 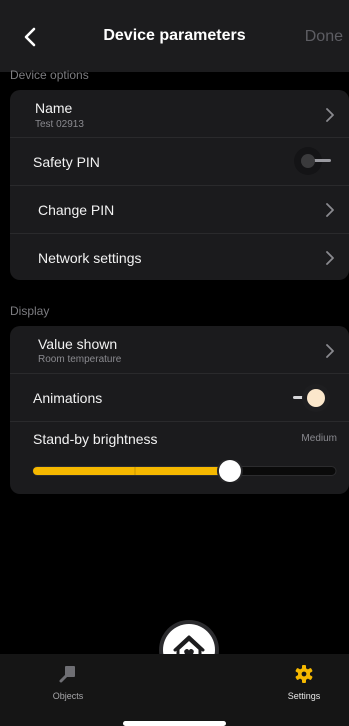 I want to click on brightness-slider, so click(x=184, y=471).